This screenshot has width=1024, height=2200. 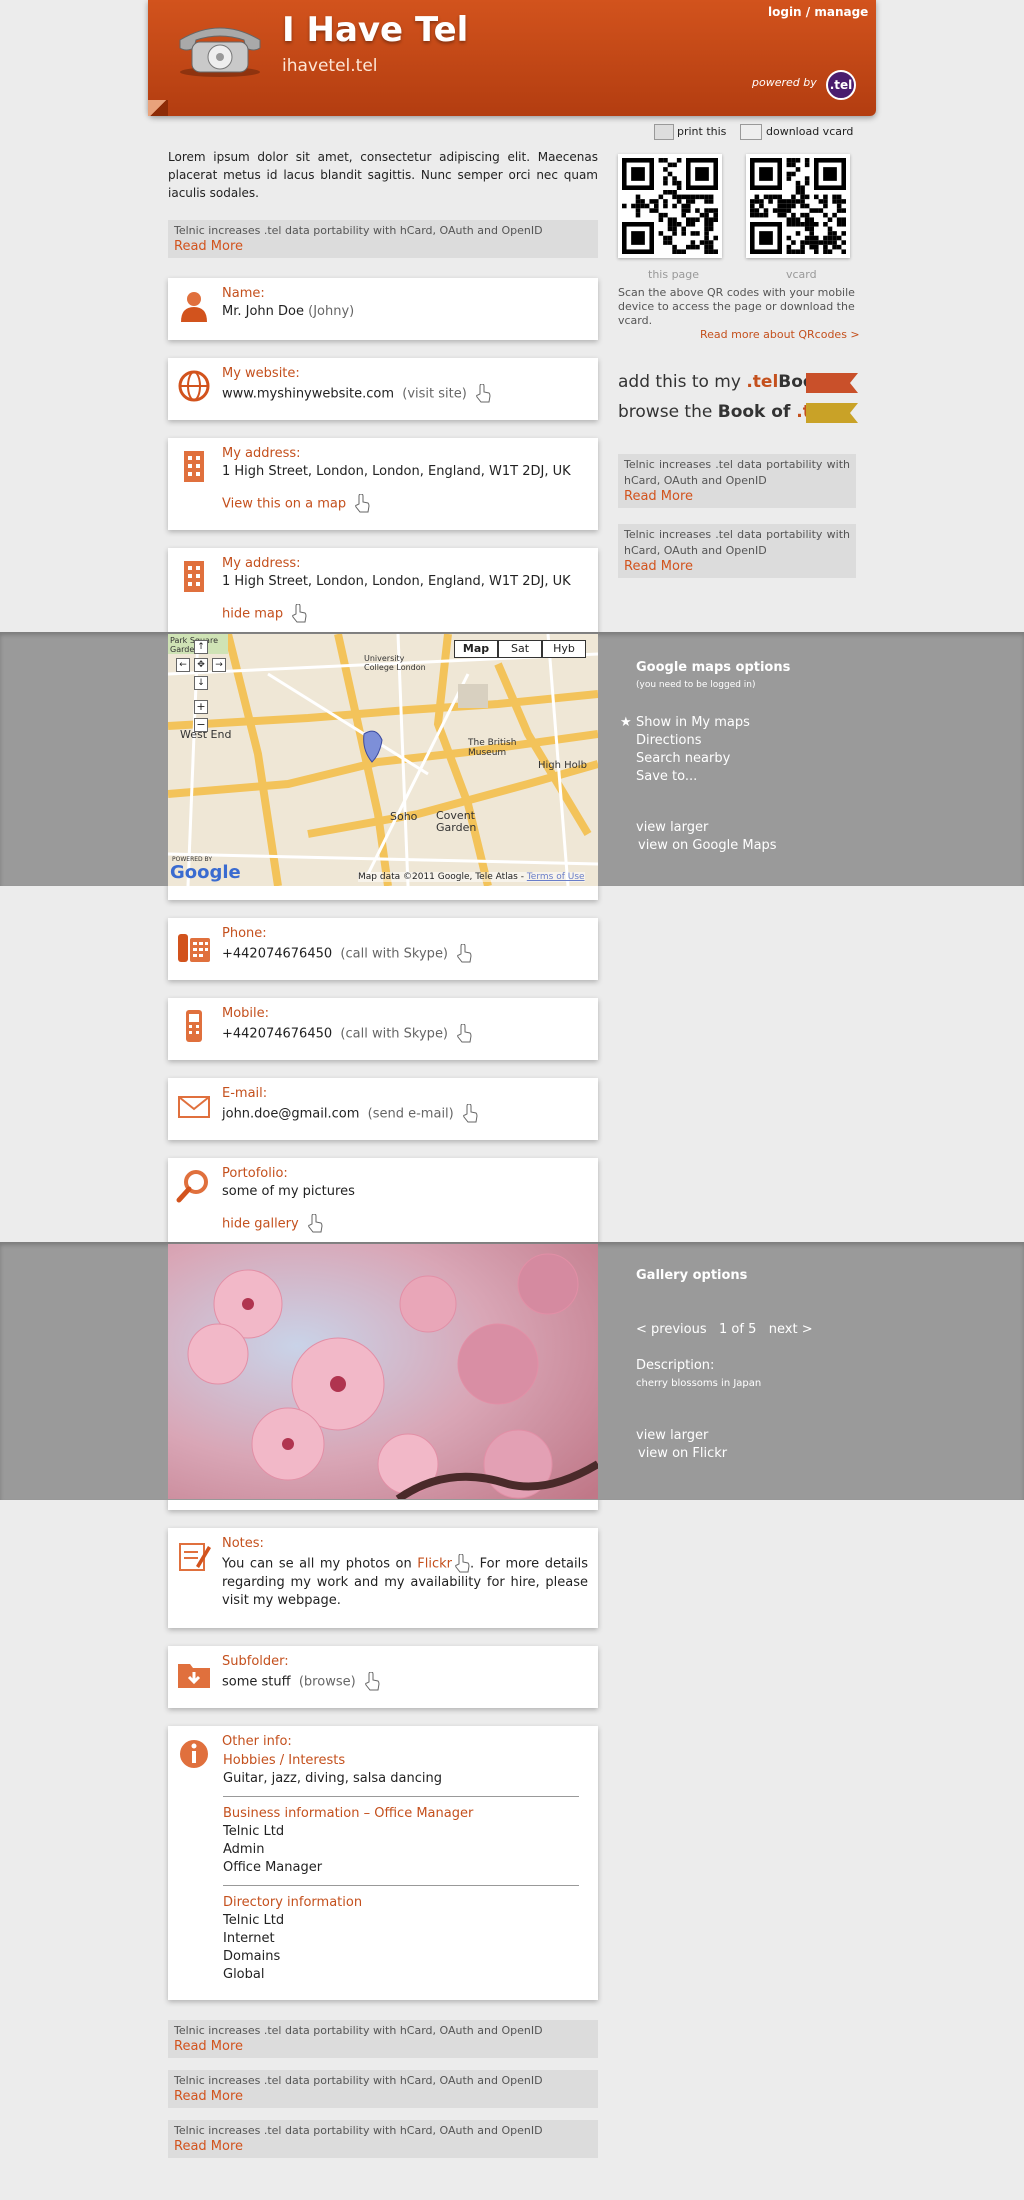 What do you see at coordinates (201, 725) in the screenshot?
I see `zoom-out-icon: −` at bounding box center [201, 725].